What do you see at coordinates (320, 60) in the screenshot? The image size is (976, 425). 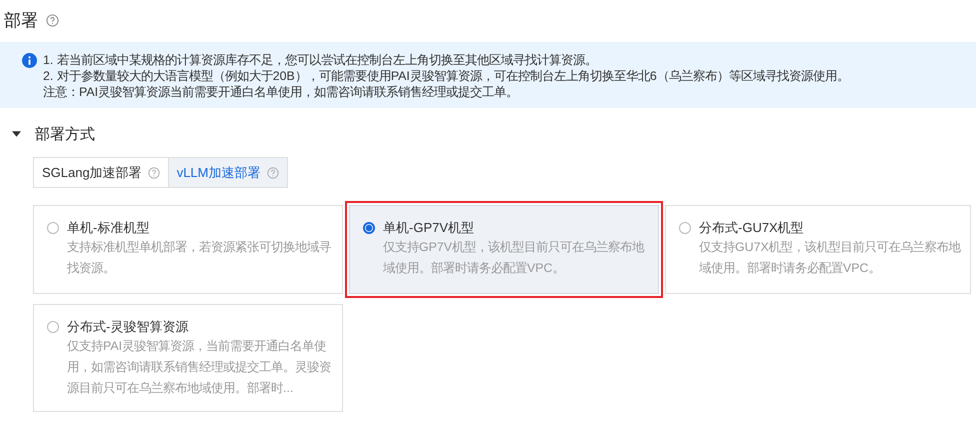 I see `notice-text: 1. 若当前区域中某规格的计算资源库存不足，您可以尝试在控制台左上角切换至其他区域寻找计算资源。` at bounding box center [320, 60].